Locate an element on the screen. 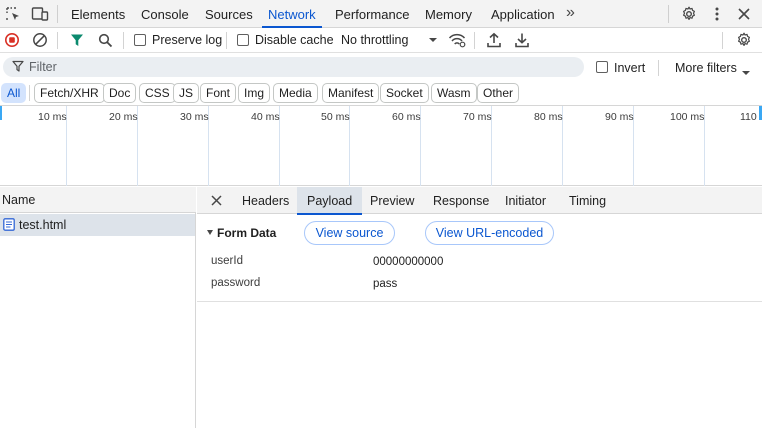 This screenshot has width=762, height=428. type-chip-css: CSS is located at coordinates (157, 93).